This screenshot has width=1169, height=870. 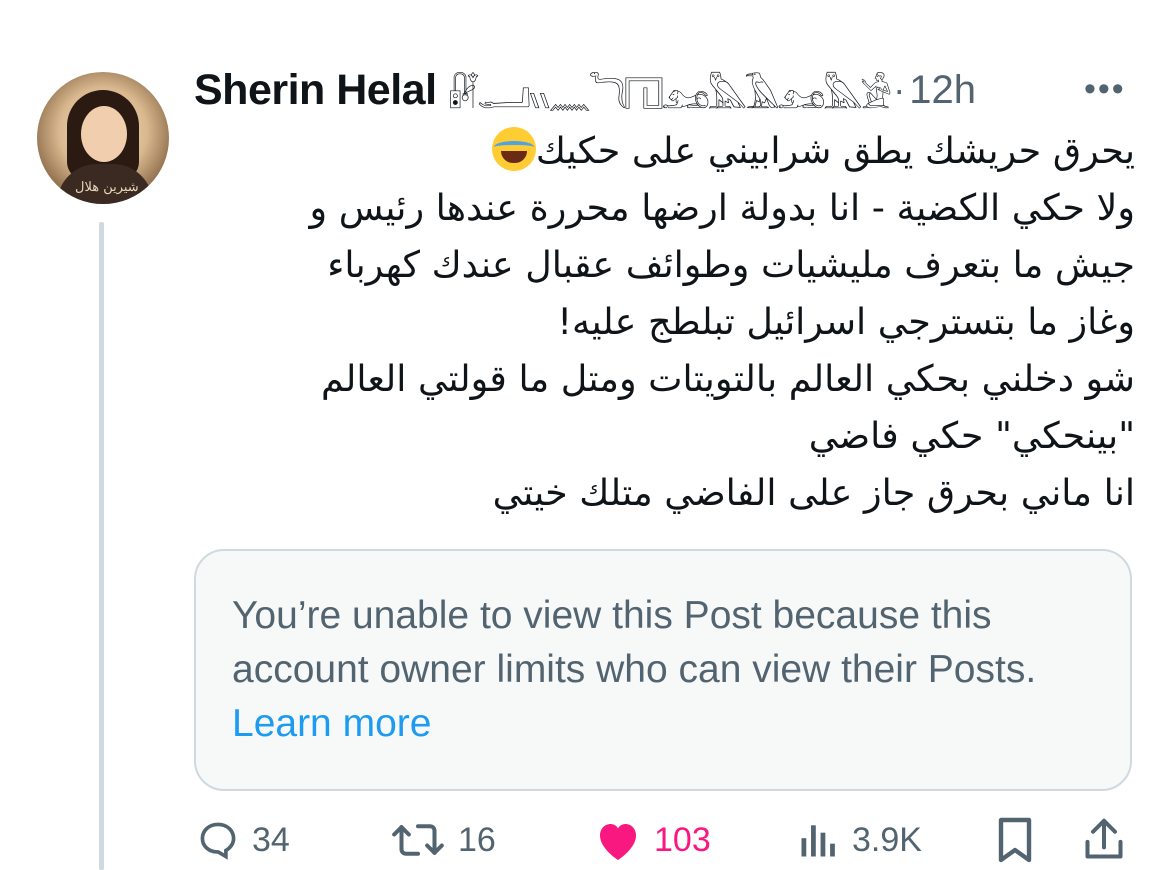 I want to click on avatar-signature: شيرين هلال, so click(x=107, y=187).